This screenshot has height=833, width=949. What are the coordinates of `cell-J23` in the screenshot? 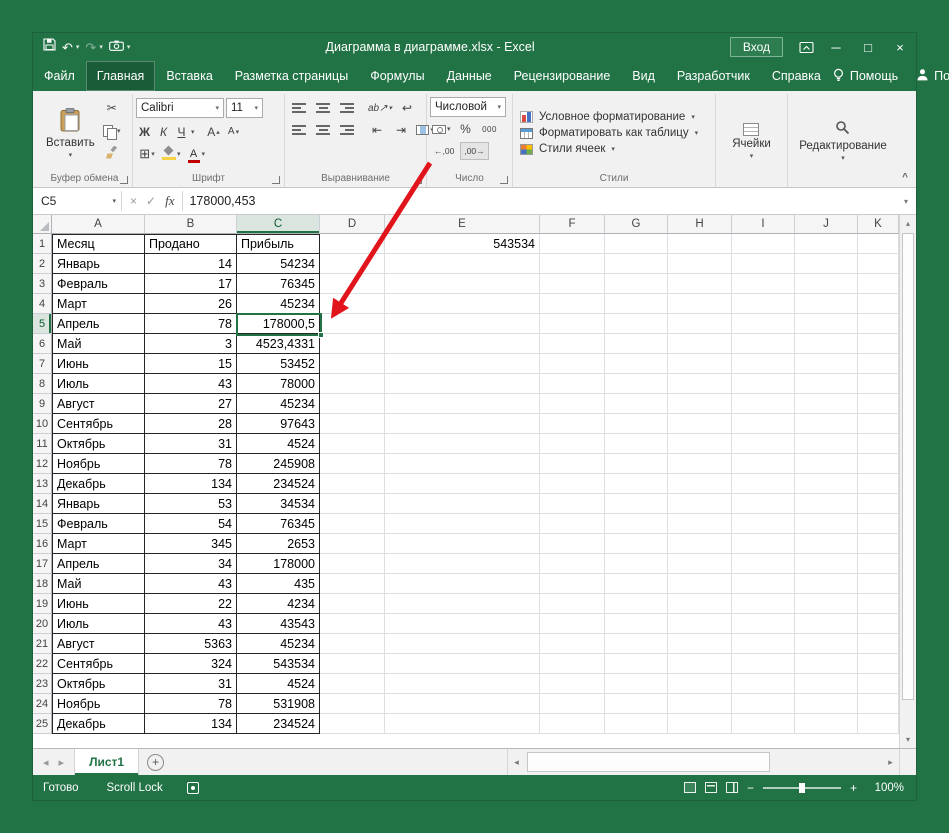 It's located at (826, 684).